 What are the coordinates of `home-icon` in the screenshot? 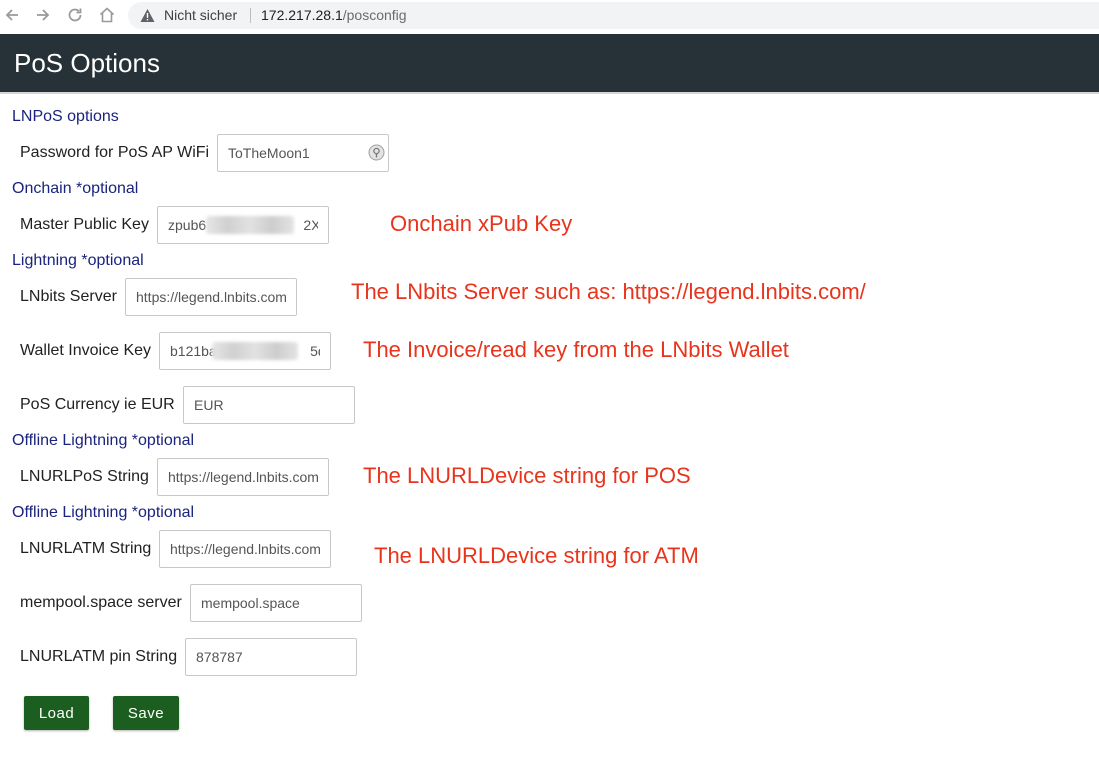 It's located at (107, 15).